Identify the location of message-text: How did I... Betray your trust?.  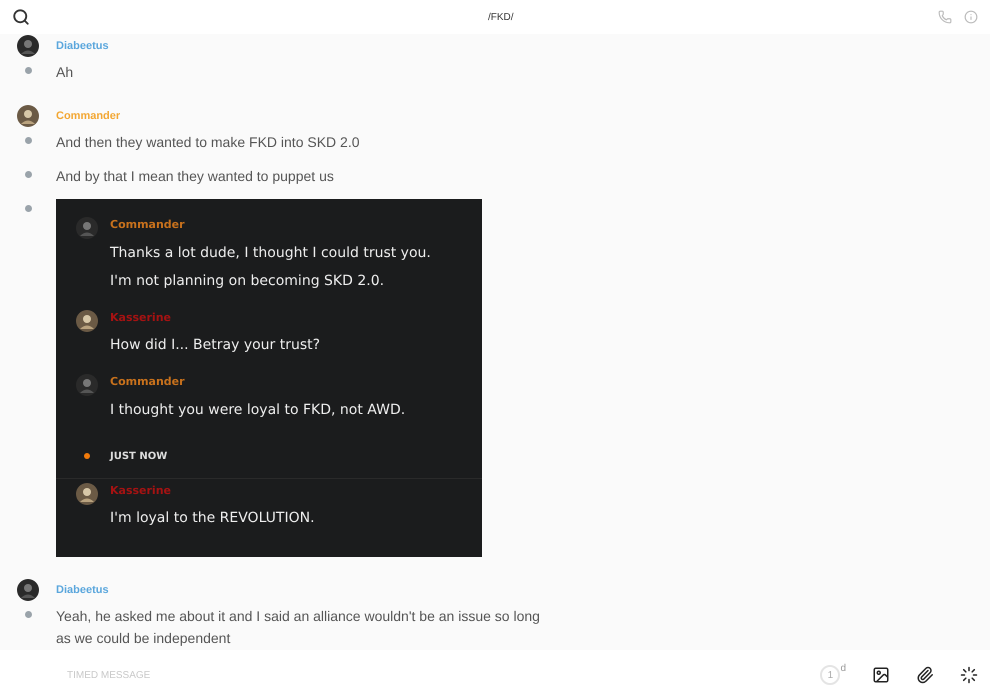
(215, 345).